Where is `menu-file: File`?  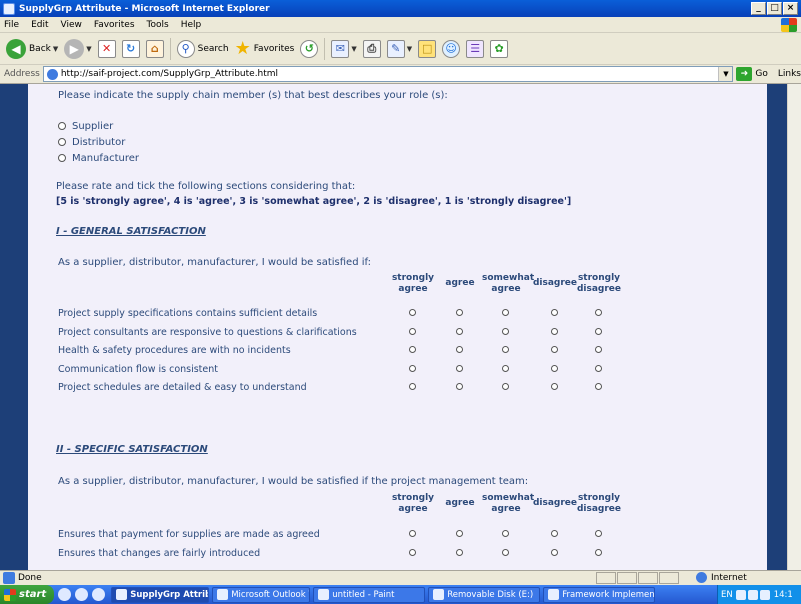 menu-file: File is located at coordinates (11, 25).